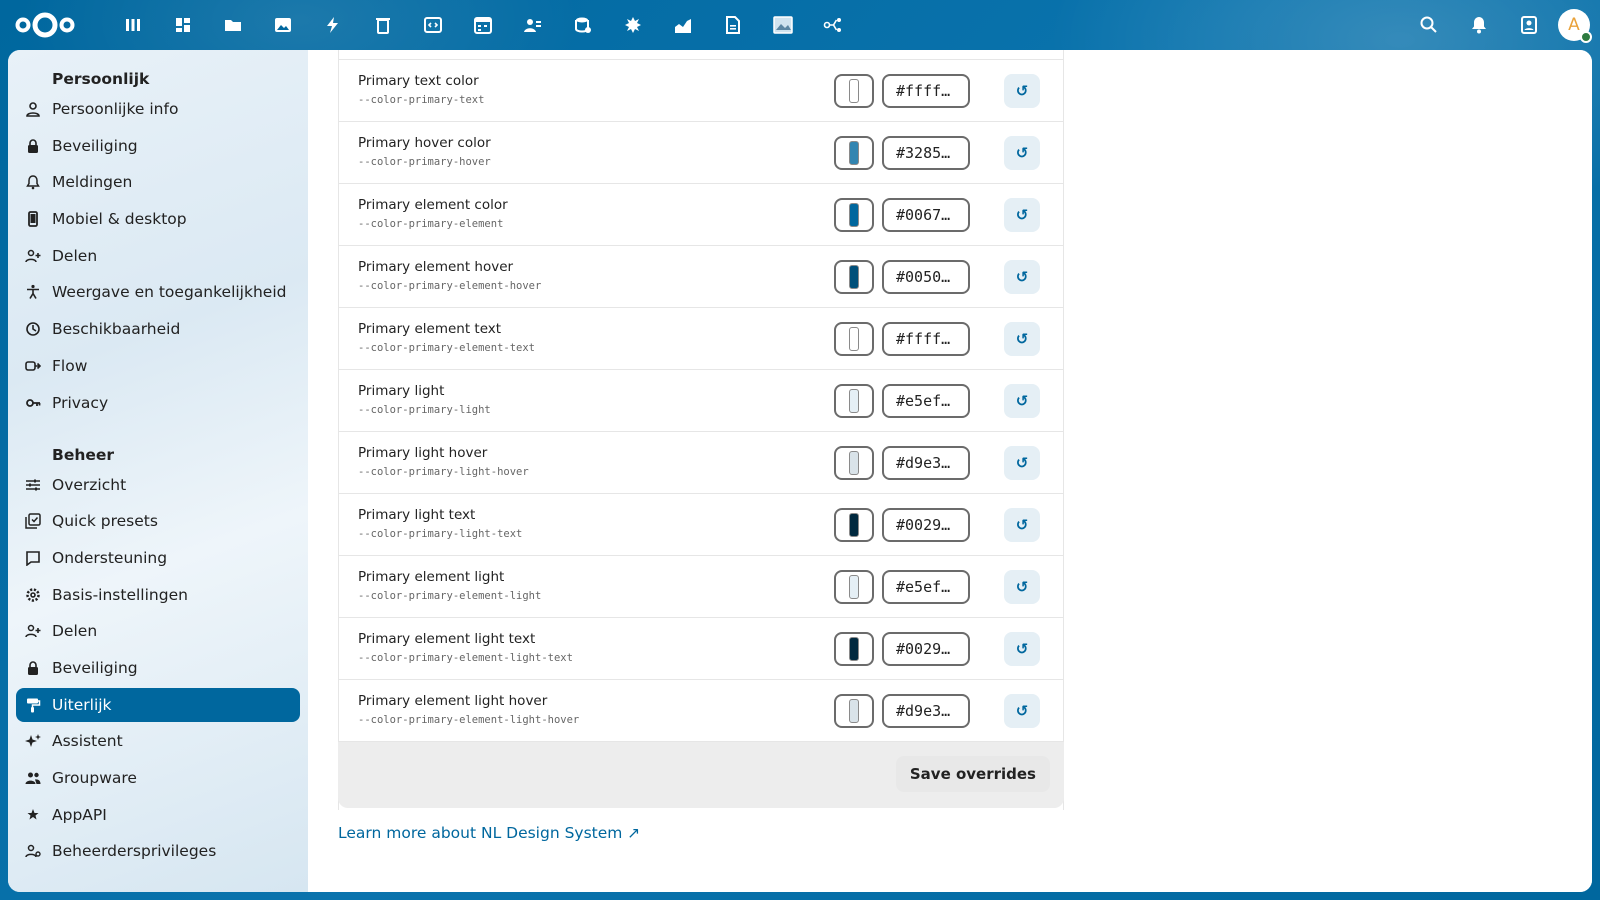  What do you see at coordinates (433, 205) in the screenshot?
I see `color-title: Primary element color` at bounding box center [433, 205].